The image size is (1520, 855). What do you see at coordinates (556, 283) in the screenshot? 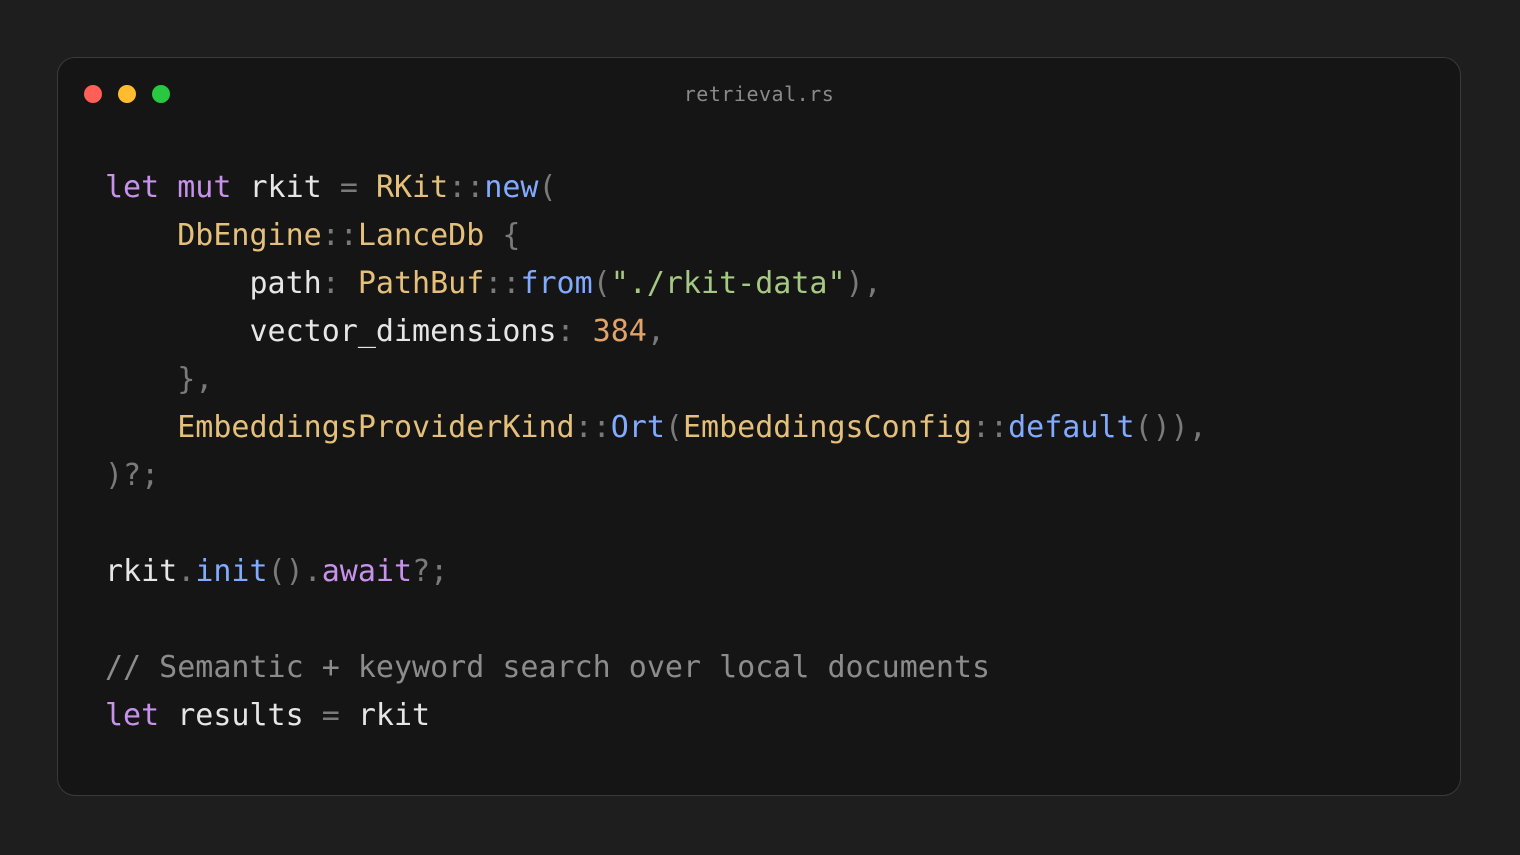
I see `code-token-function: from` at bounding box center [556, 283].